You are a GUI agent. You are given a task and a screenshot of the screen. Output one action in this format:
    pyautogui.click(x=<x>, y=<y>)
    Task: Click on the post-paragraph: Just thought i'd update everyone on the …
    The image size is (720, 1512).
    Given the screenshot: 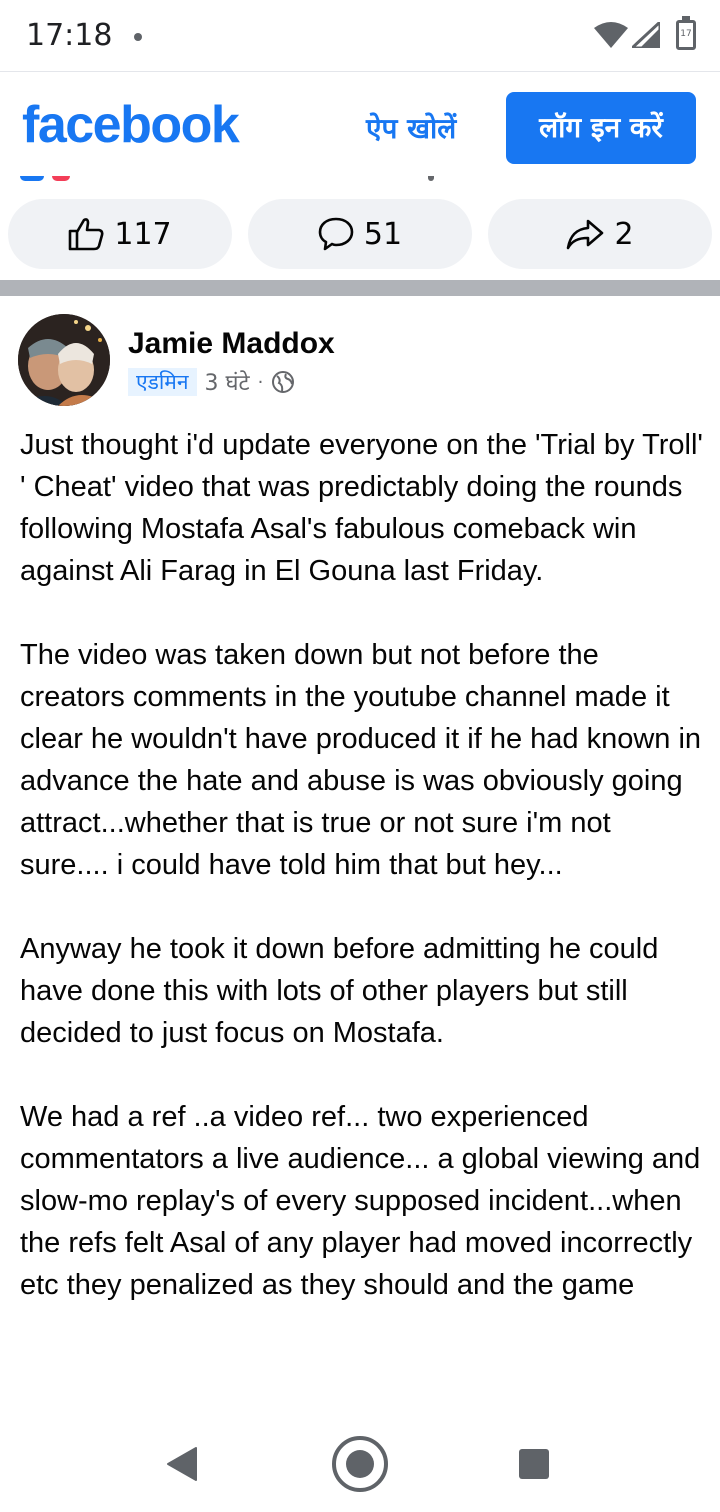 What is the action you would take?
    pyautogui.click(x=361, y=508)
    